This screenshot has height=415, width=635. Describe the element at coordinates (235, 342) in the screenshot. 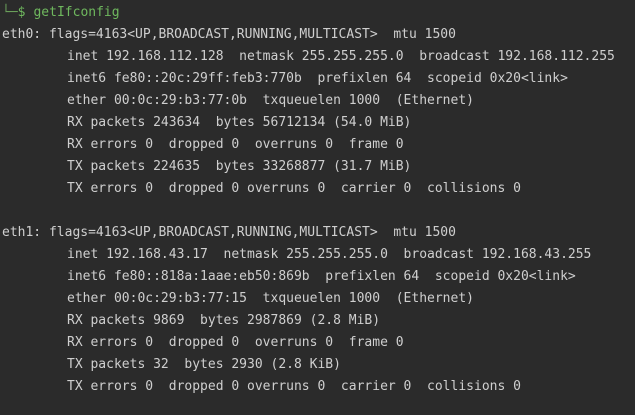

I see `eth1-rx-errors-line: RX errors 0 dropped 0 overruns 0 frame 0` at that location.